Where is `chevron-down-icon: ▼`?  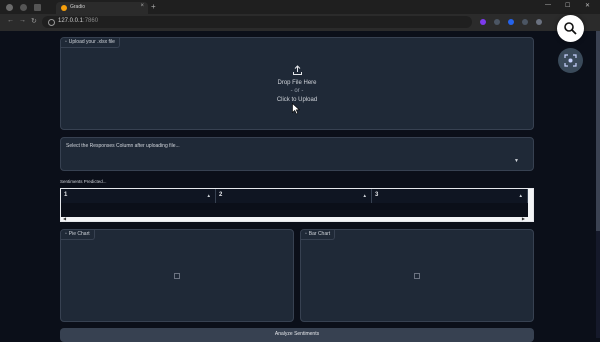
chevron-down-icon: ▼ is located at coordinates (516, 161).